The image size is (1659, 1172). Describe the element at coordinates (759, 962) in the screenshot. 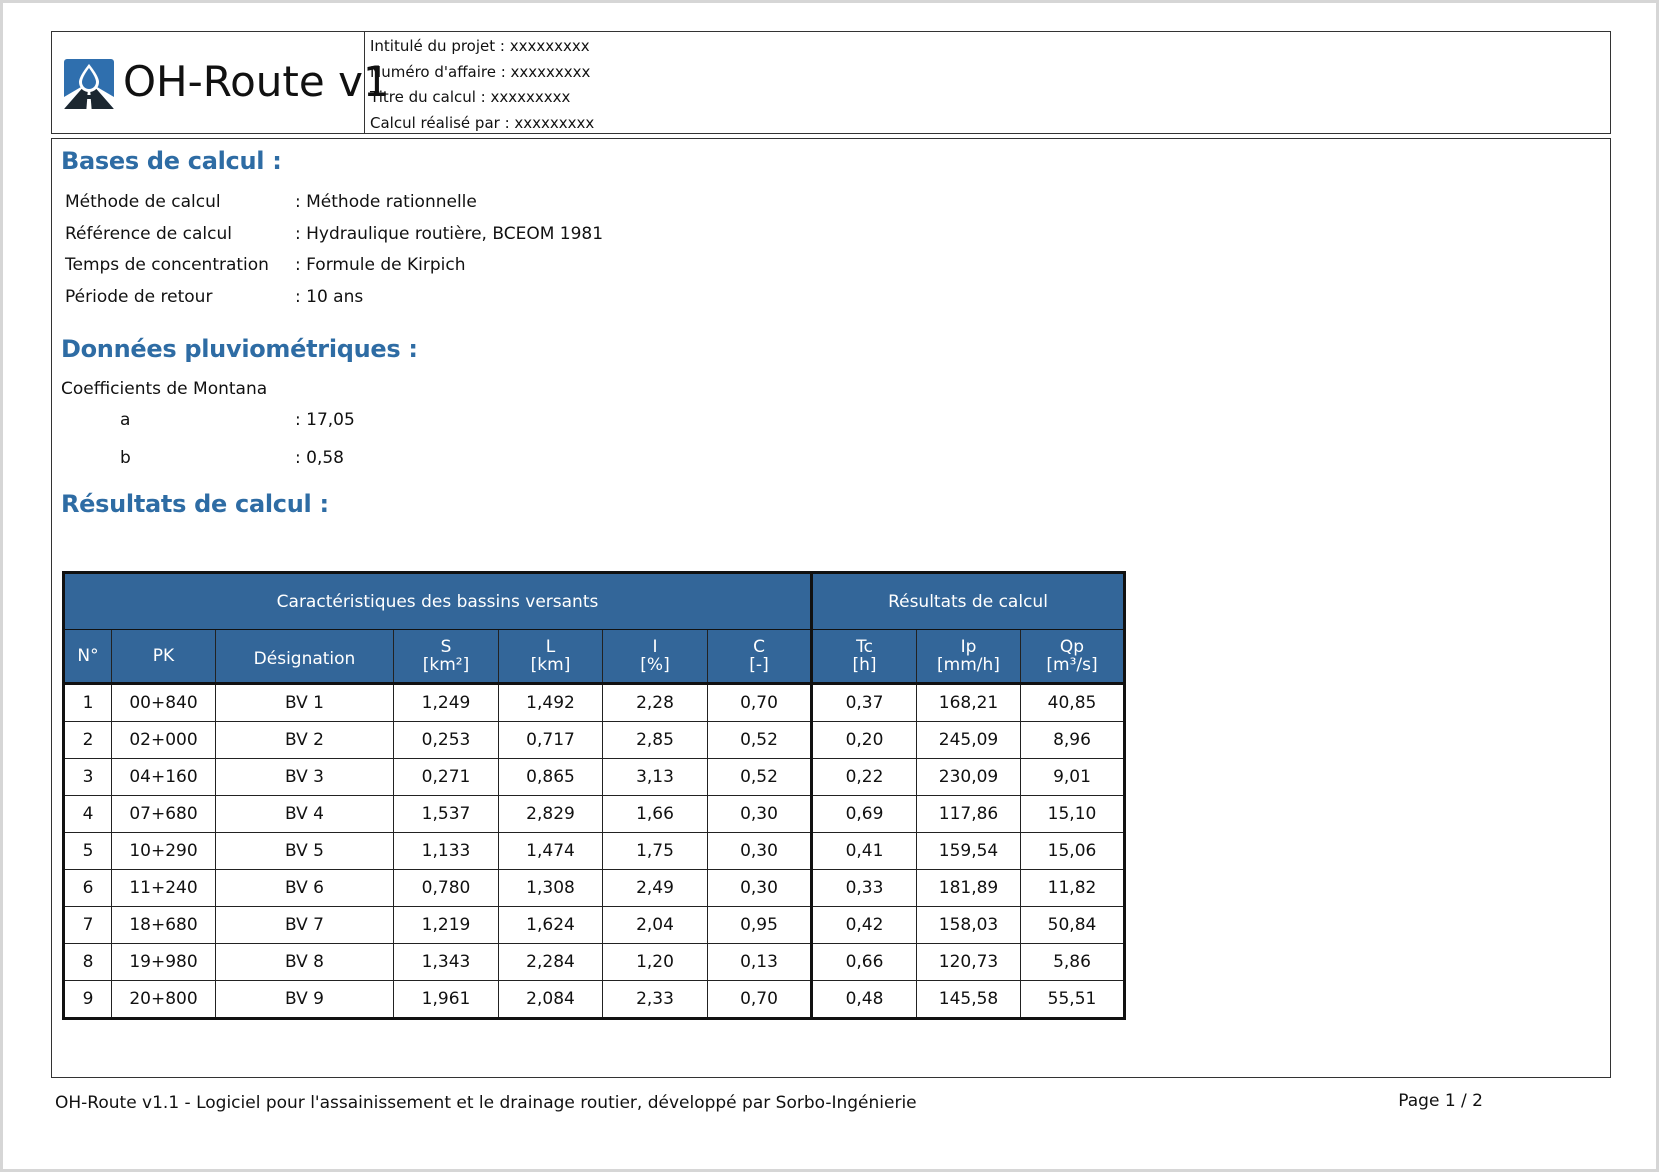

I see `table-cell: 0,13` at that location.